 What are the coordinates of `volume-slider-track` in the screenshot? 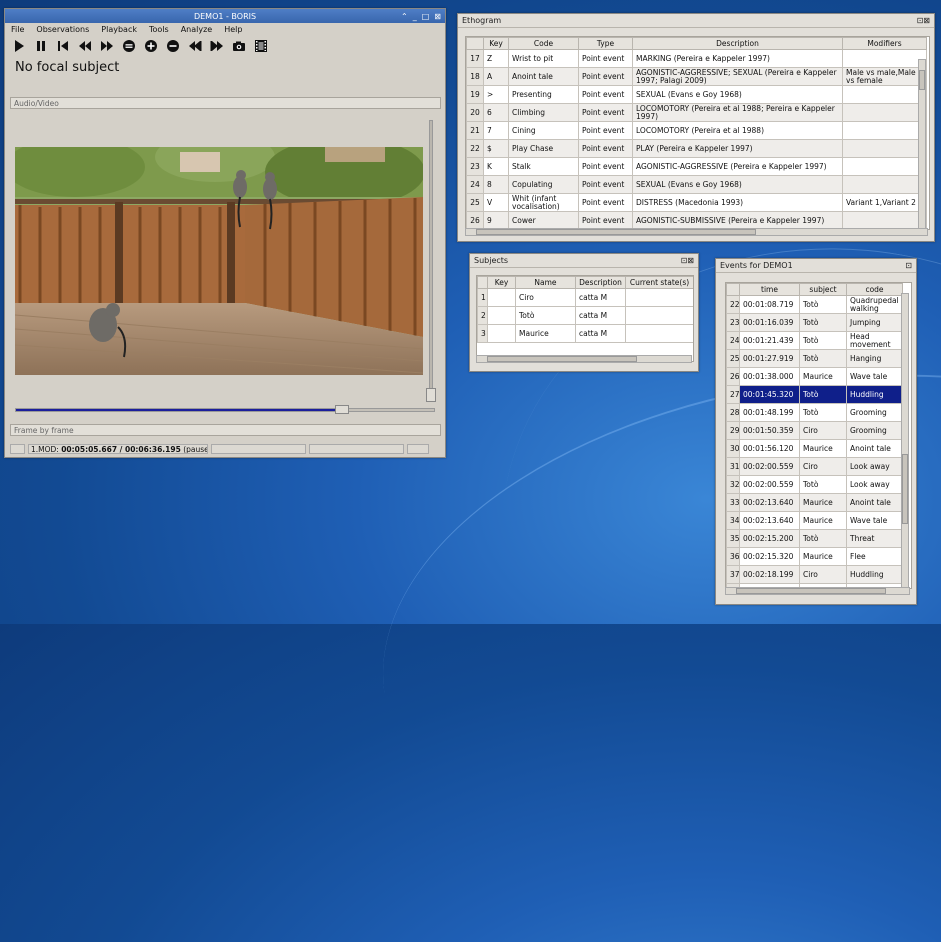 It's located at (431, 255).